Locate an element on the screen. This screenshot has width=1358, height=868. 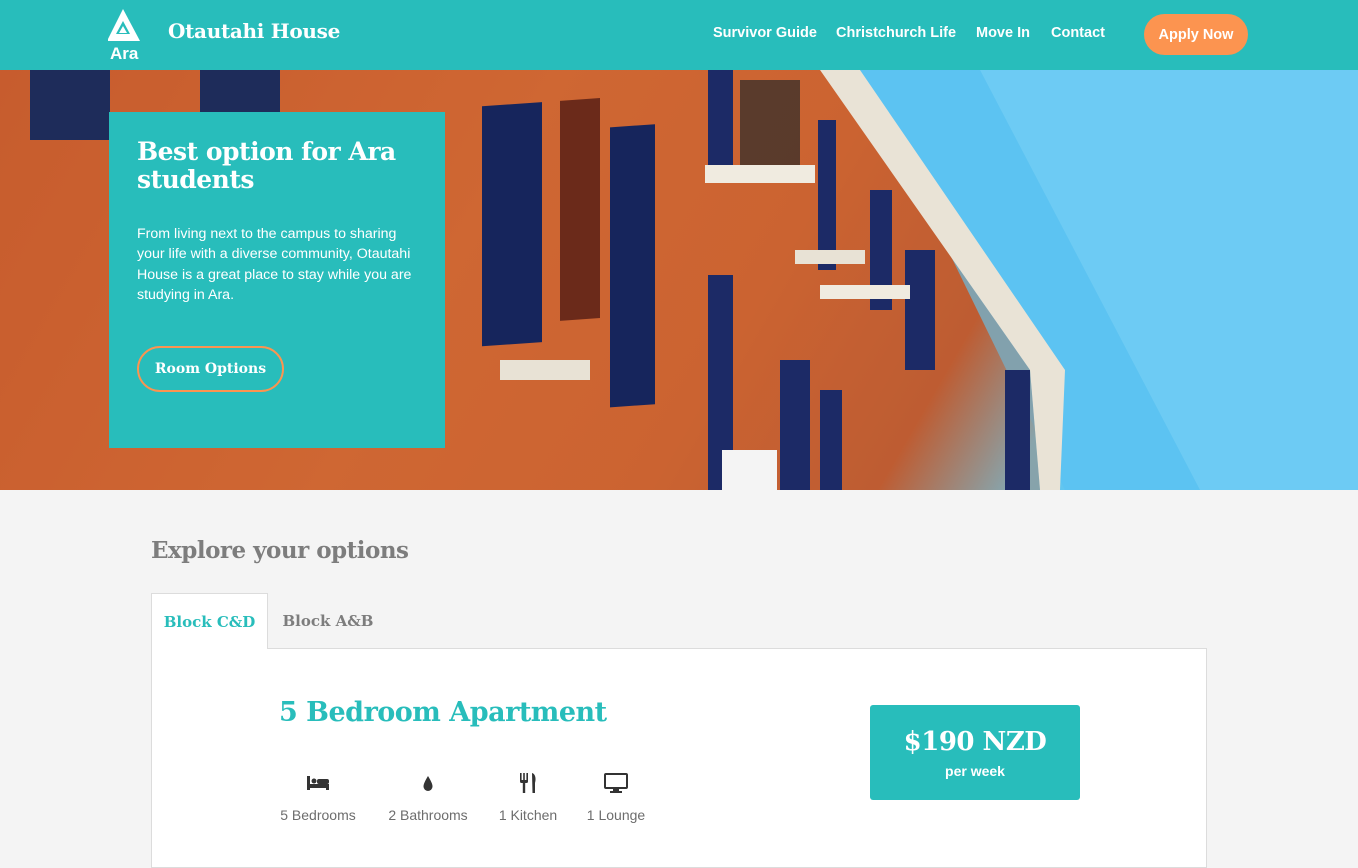
bed-icon is located at coordinates (318, 783).